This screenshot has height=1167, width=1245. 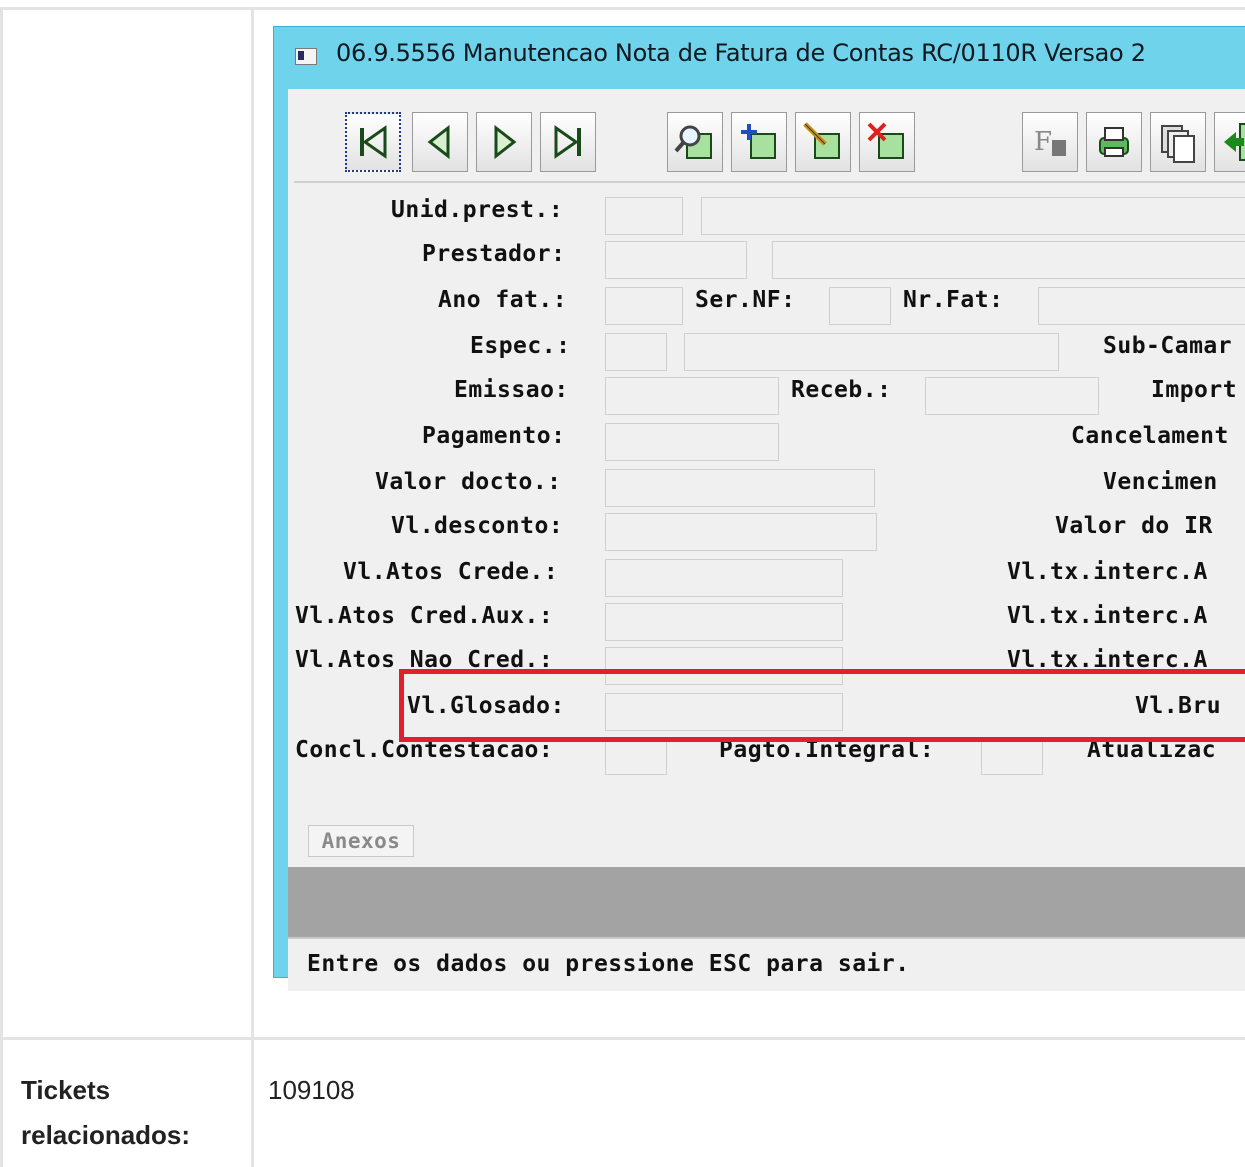 What do you see at coordinates (451, 572) in the screenshot?
I see `label-vl-atos-crede: Vl.Atos Crede.:` at bounding box center [451, 572].